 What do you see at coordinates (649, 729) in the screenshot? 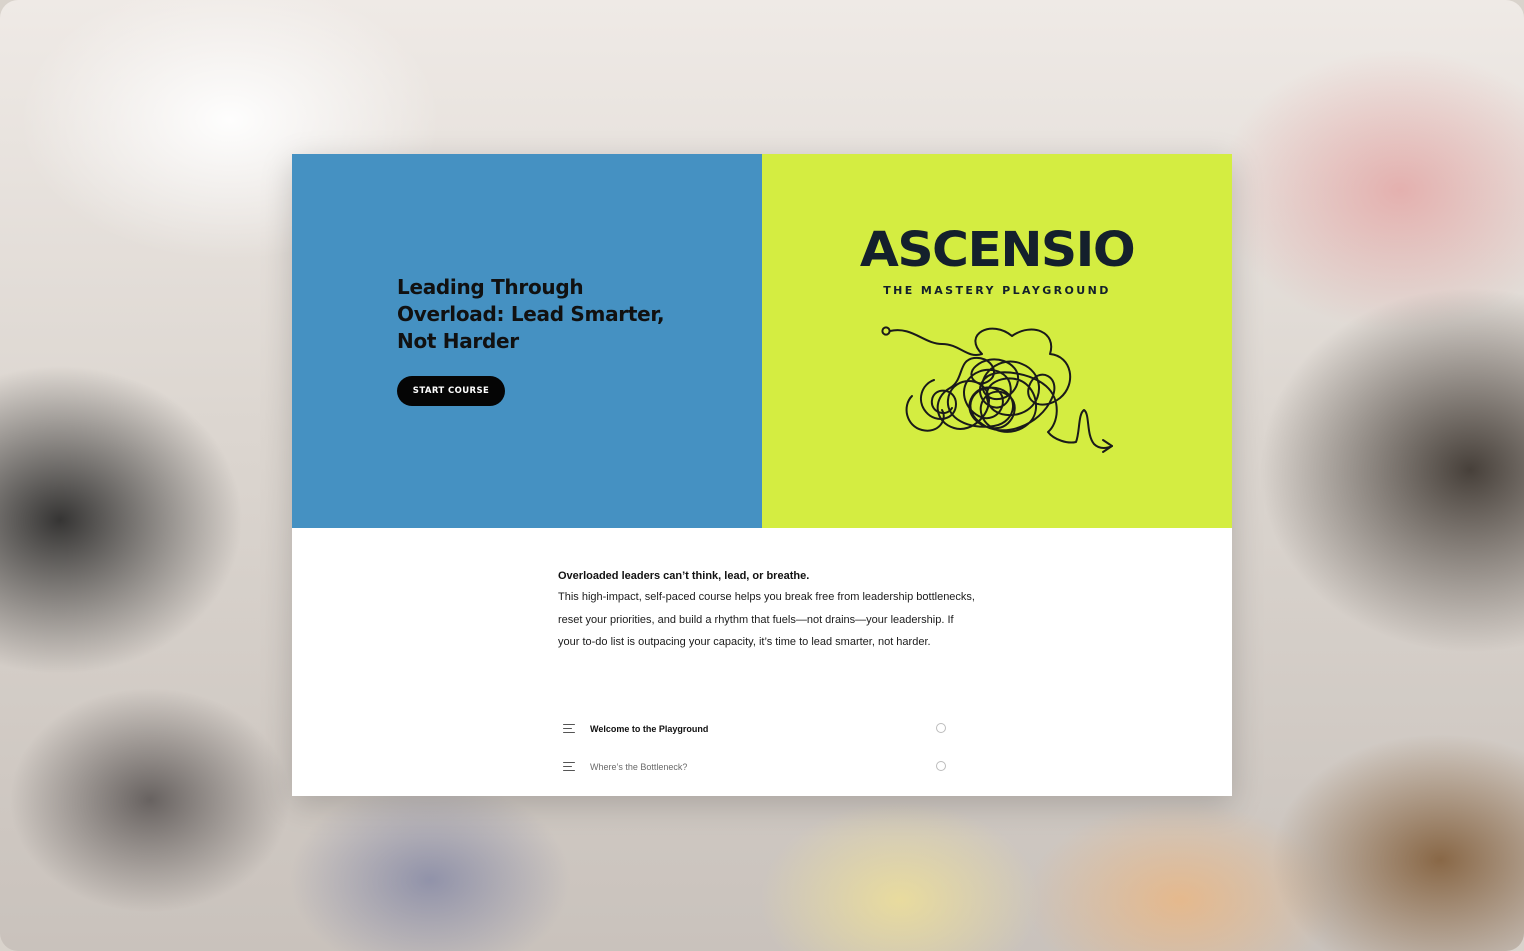
I see `lesson-title: Welcome to the Playground` at bounding box center [649, 729].